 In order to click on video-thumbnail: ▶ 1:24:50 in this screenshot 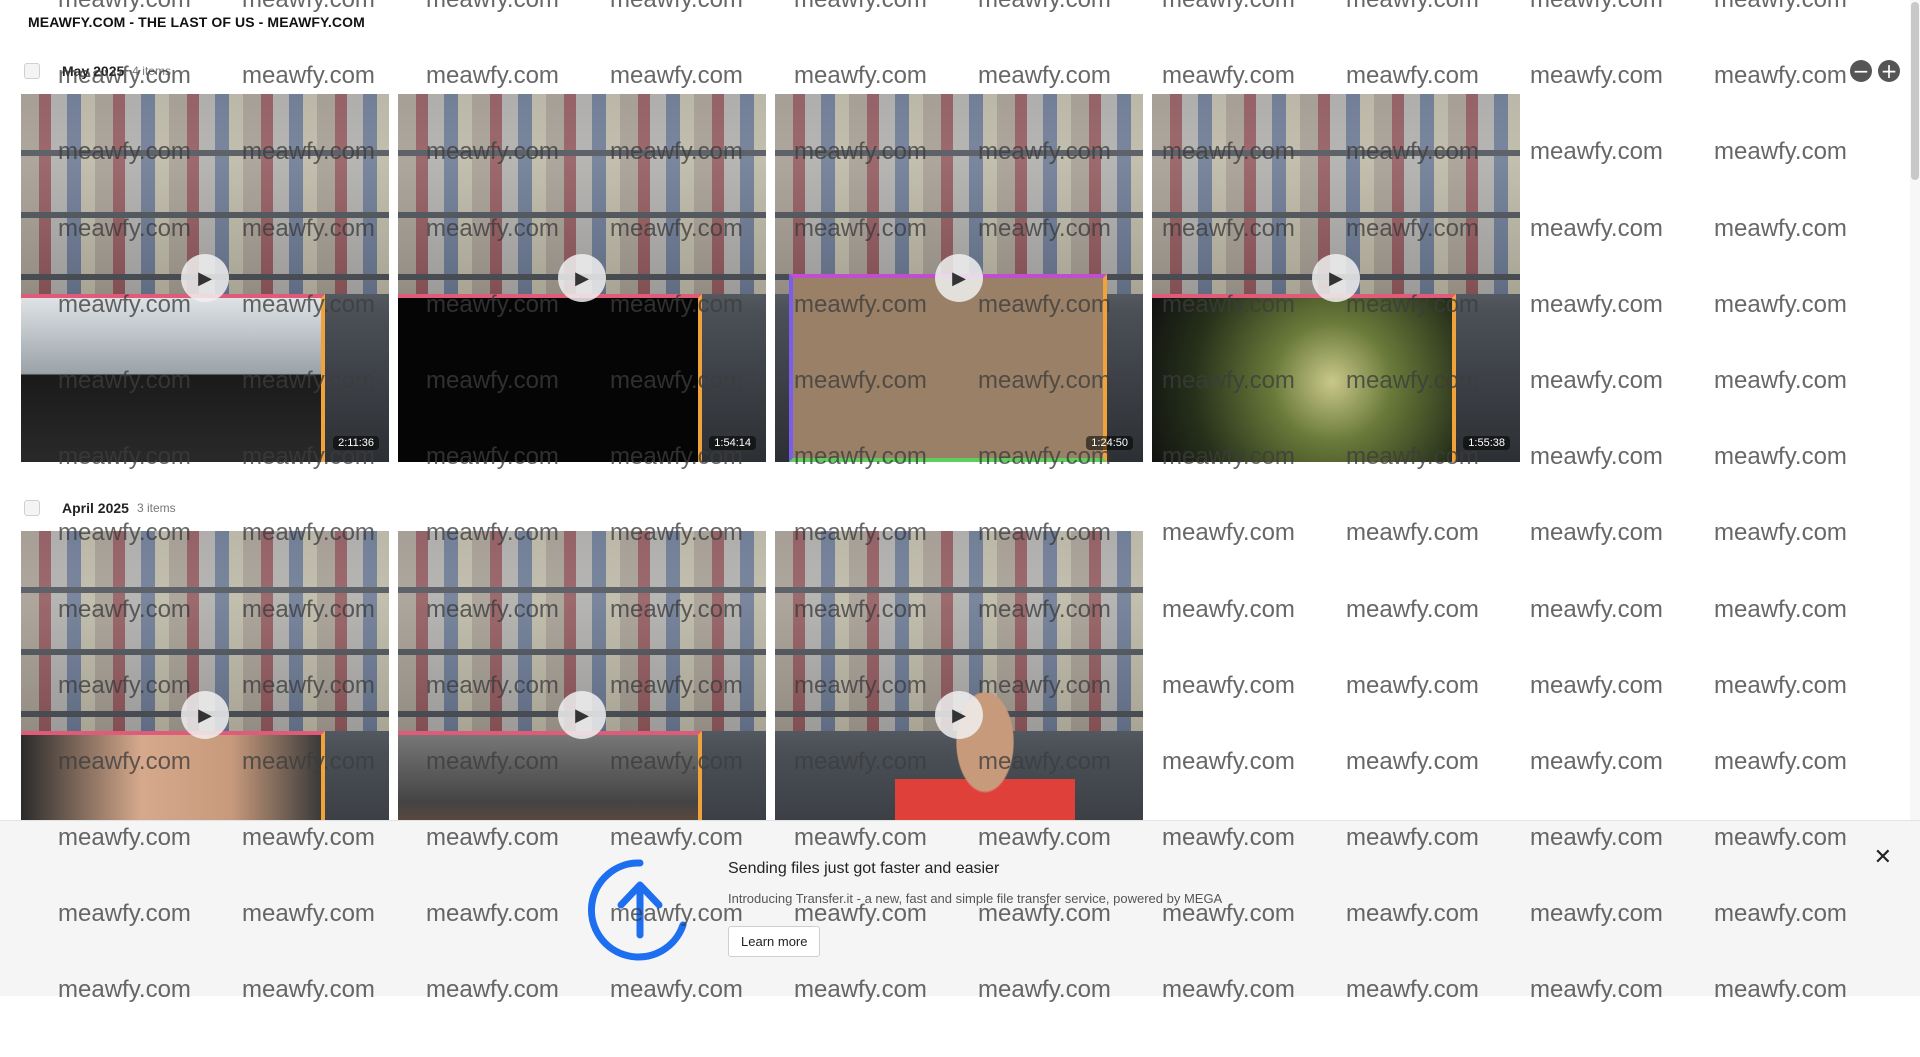, I will do `click(959, 278)`.